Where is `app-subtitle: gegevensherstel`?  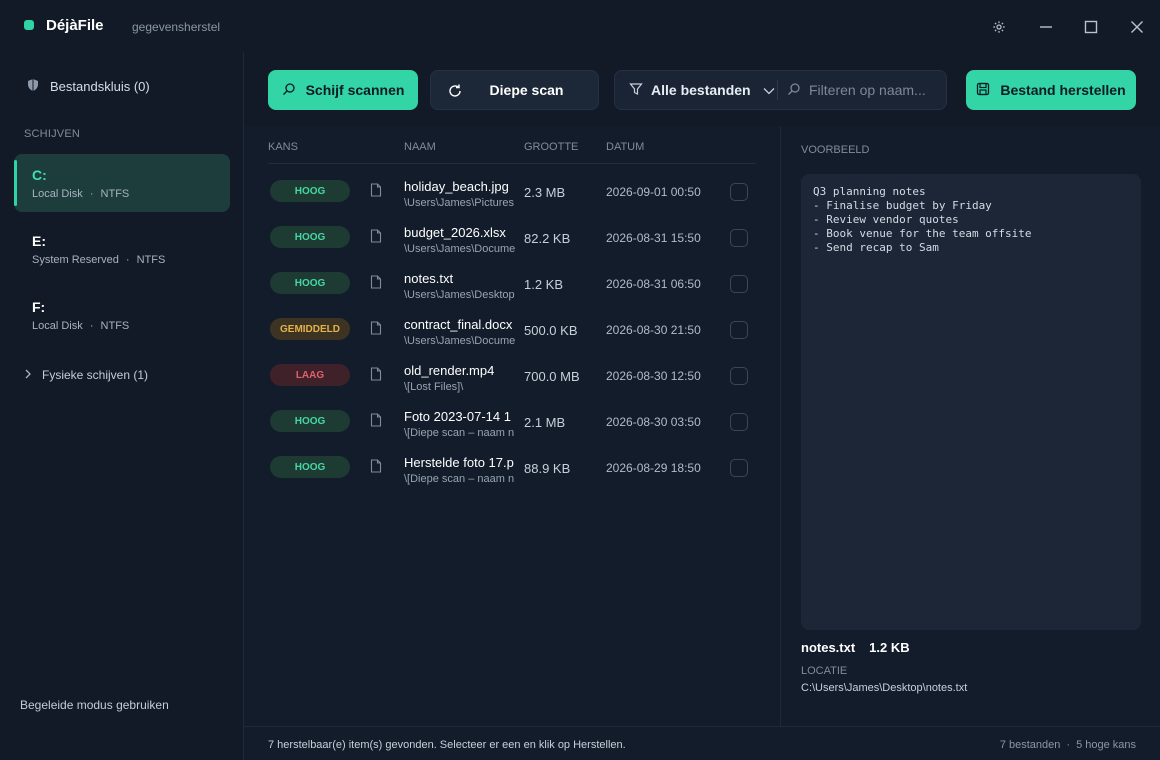
app-subtitle: gegevensherstel is located at coordinates (176, 27).